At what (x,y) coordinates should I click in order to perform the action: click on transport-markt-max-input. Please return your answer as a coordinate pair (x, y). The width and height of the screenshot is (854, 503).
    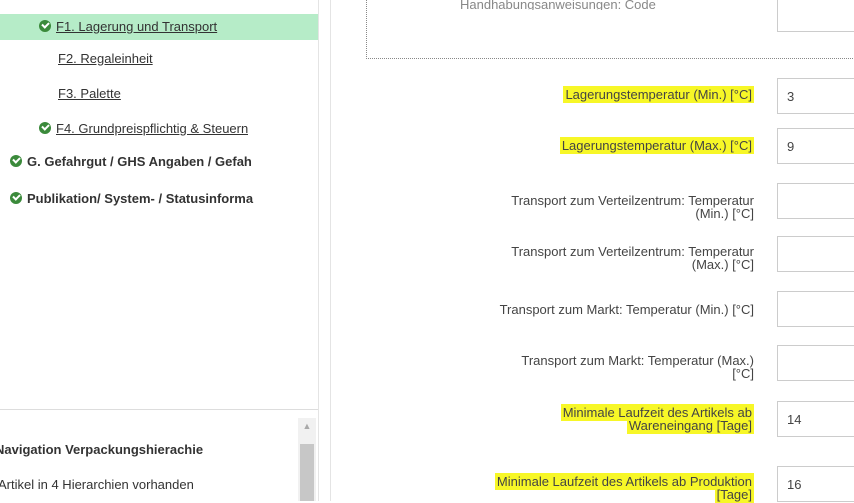
    Looking at the image, I should click on (815, 363).